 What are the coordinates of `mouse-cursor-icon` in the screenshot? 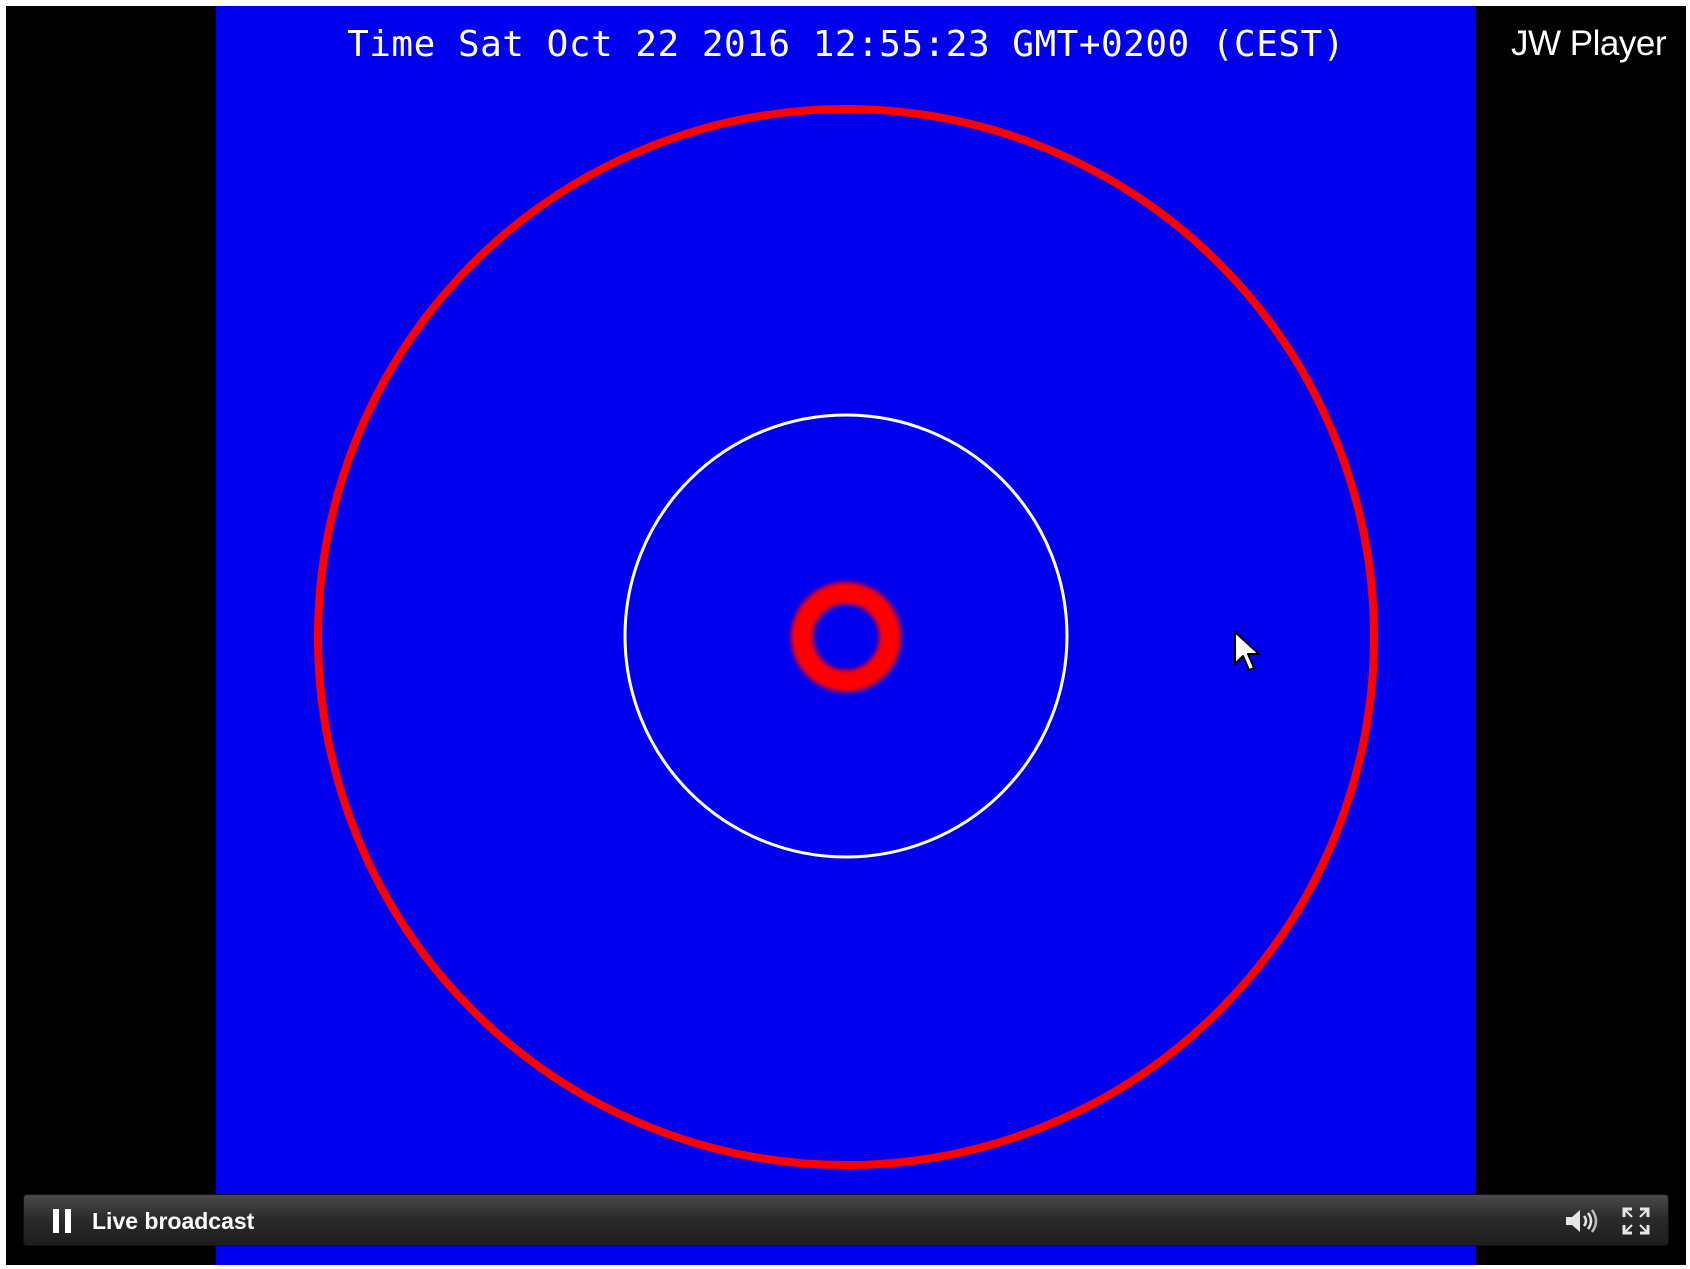 It's located at (1247, 651).